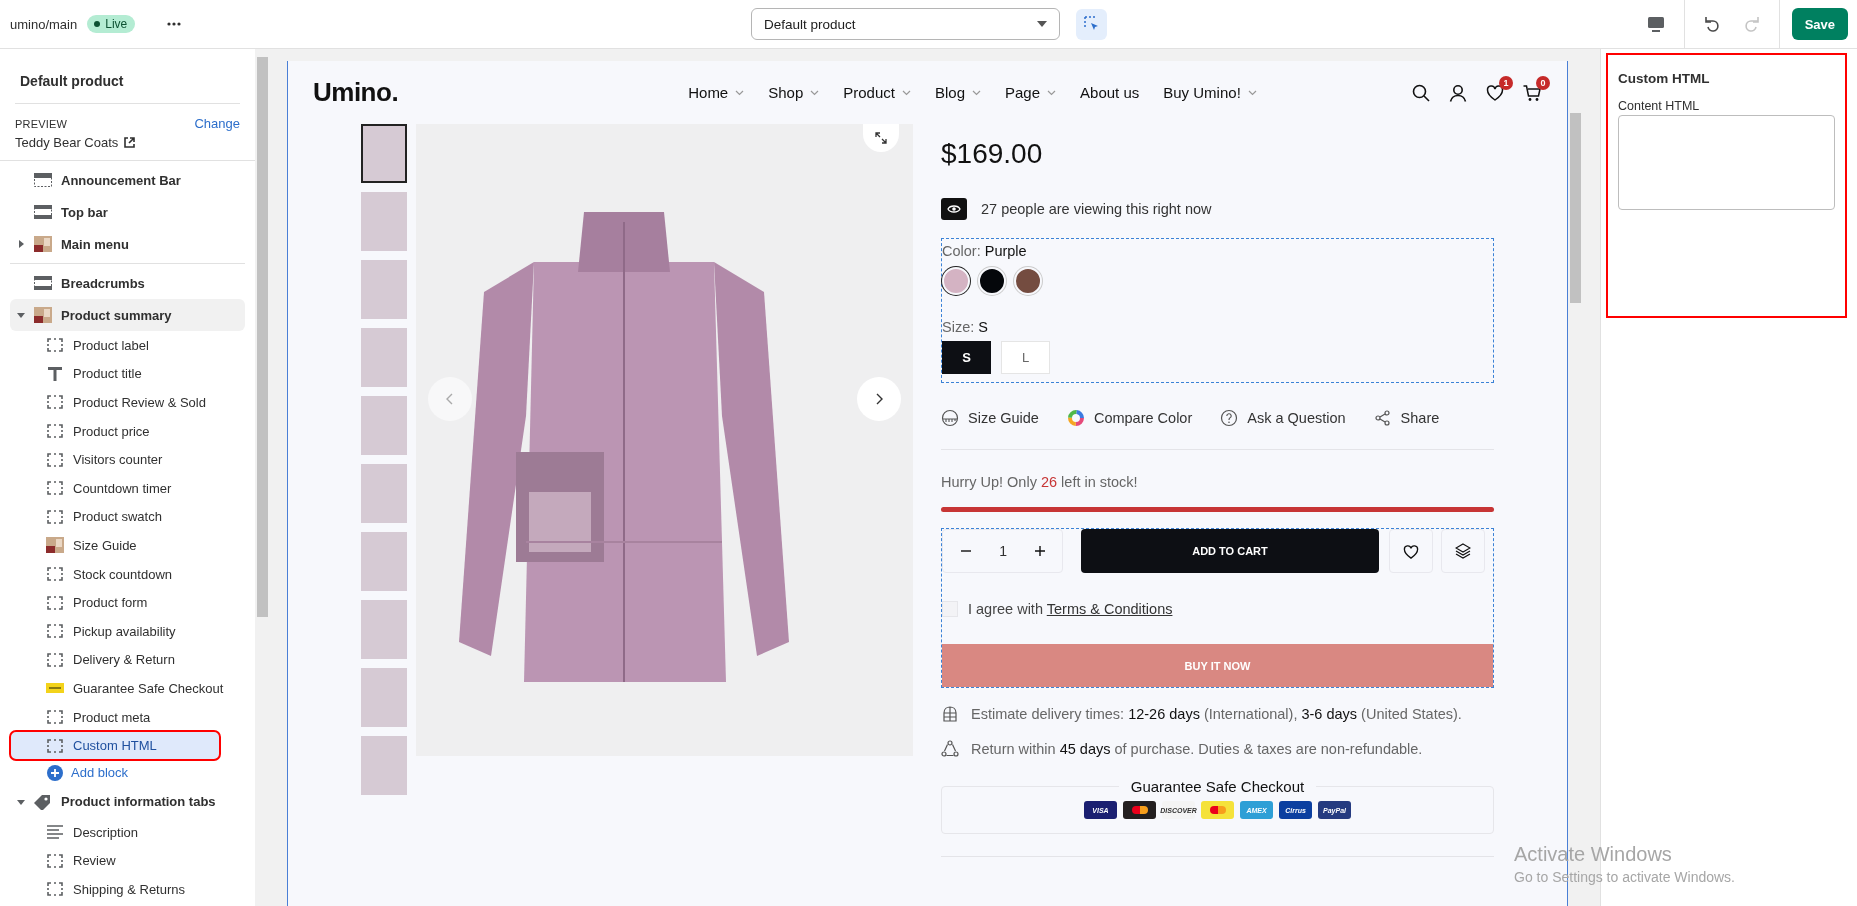  I want to click on template-select: Default product, so click(905, 24).